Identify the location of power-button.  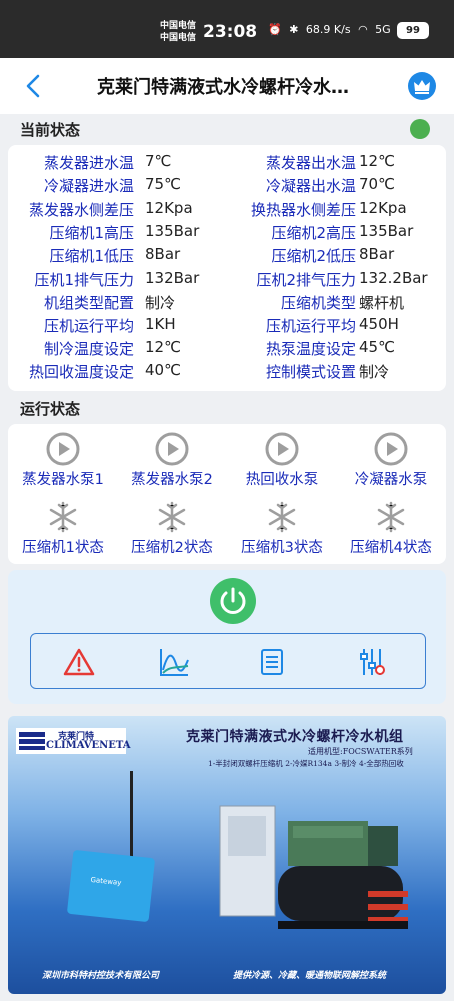
(233, 601).